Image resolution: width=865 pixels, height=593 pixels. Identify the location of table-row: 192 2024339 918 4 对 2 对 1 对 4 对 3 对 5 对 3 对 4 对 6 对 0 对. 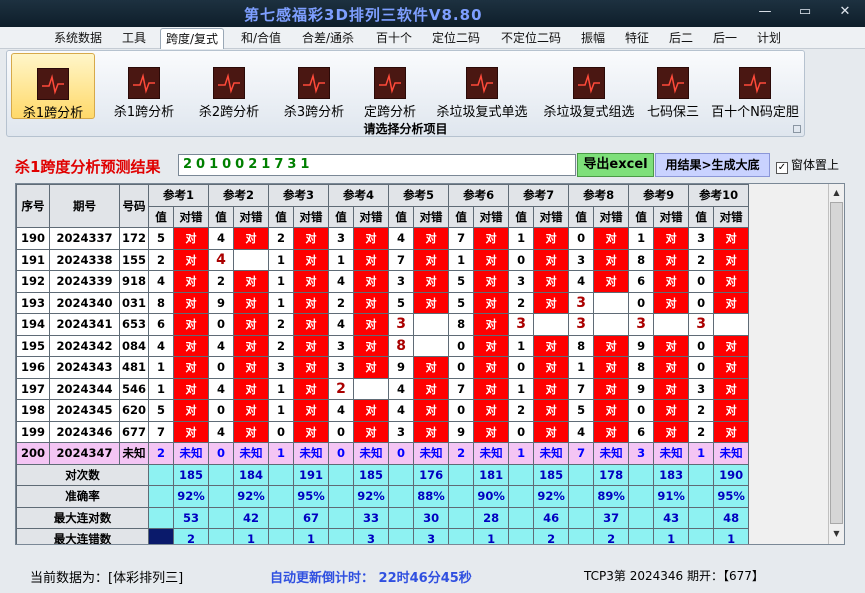
(383, 281).